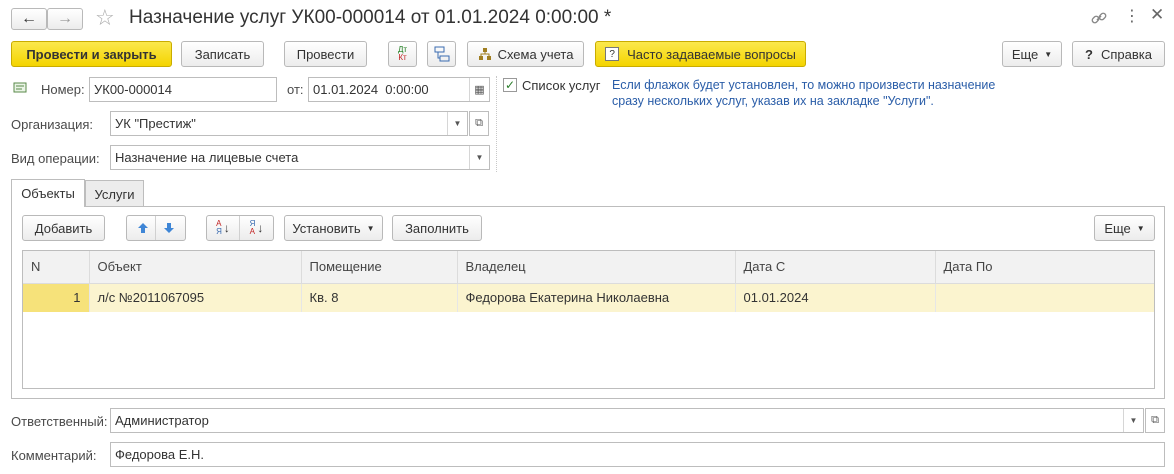 The height and width of the screenshot is (474, 1174). What do you see at coordinates (63, 228) in the screenshot?
I see `add-button: Добавить` at bounding box center [63, 228].